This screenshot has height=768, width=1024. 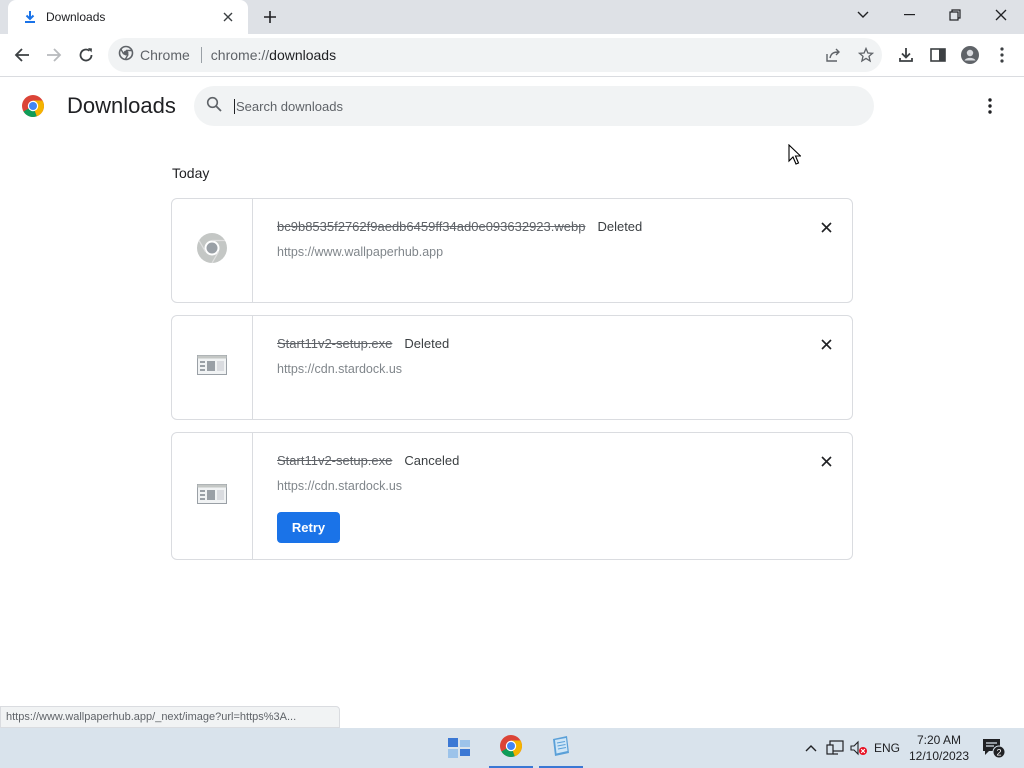 I want to click on file-status: Canceled, so click(x=432, y=460).